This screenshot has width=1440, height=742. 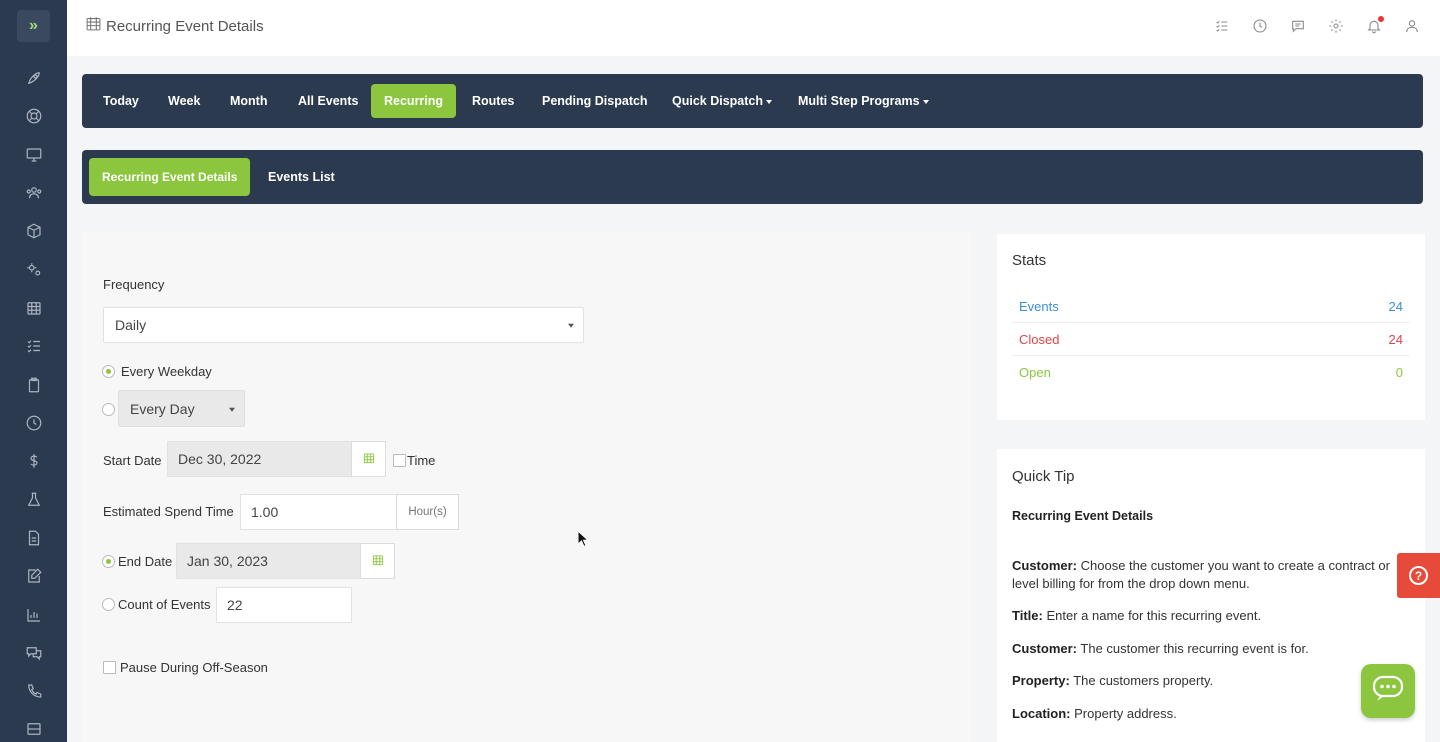 I want to click on tip-text: Property address., so click(x=1125, y=713).